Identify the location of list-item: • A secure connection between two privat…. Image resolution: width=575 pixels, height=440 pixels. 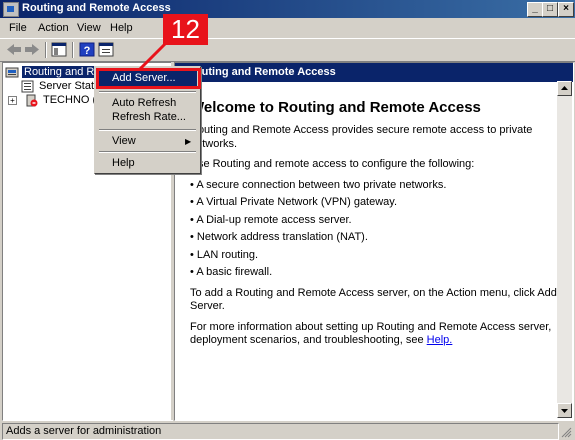
(318, 184).